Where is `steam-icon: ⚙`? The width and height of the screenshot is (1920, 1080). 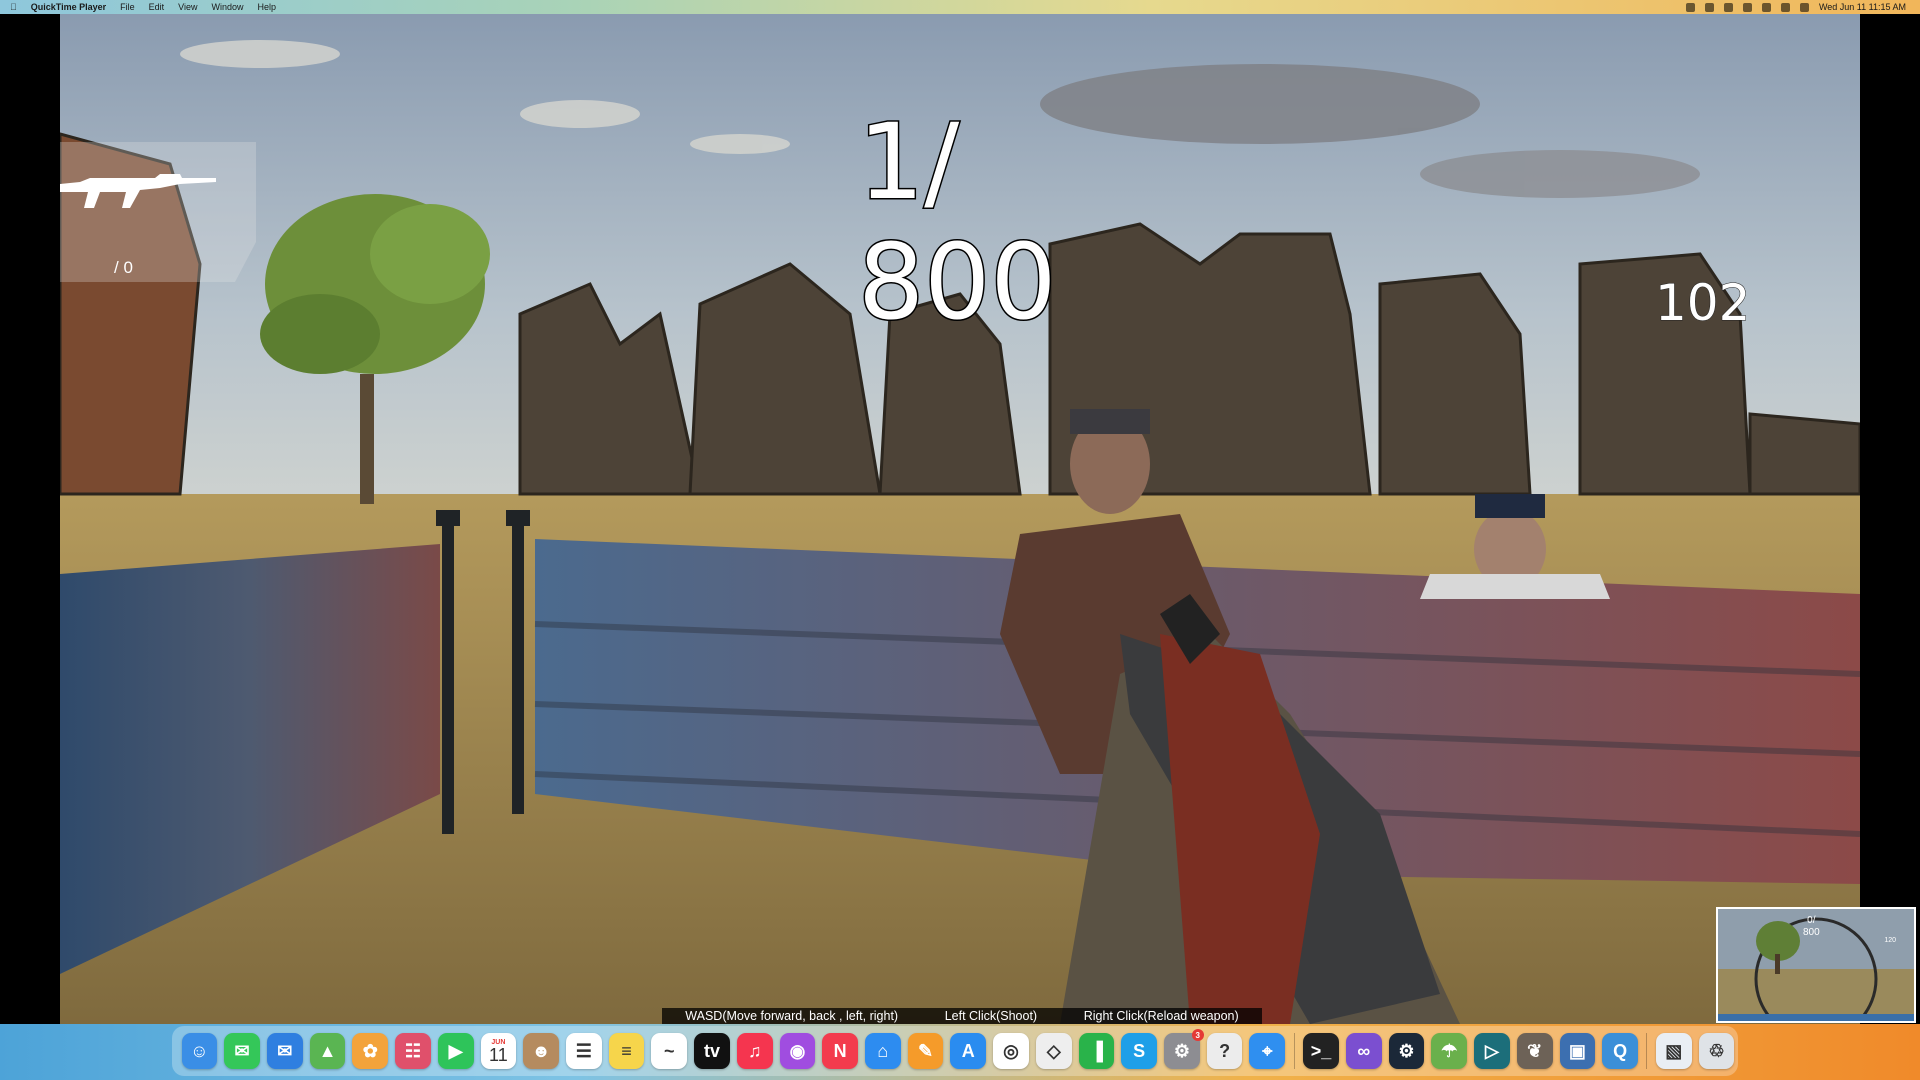
steam-icon: ⚙ is located at coordinates (1406, 1051).